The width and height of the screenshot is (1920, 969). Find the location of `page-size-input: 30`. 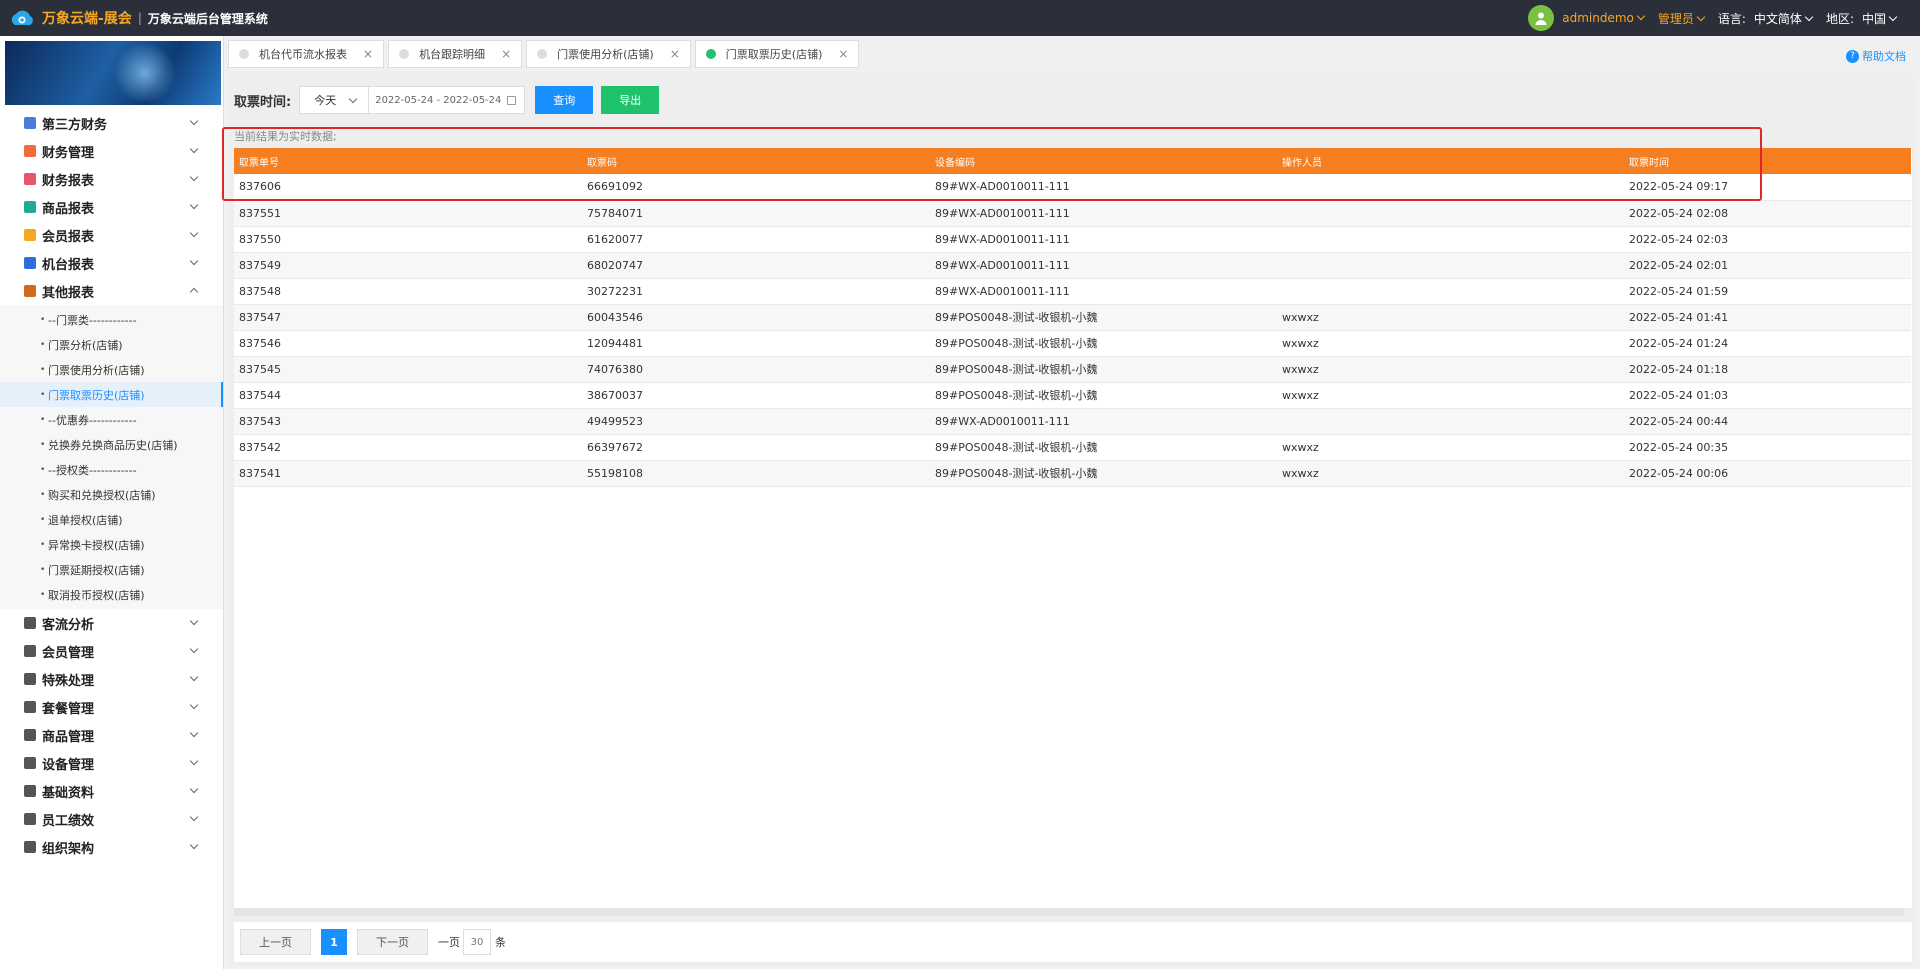

page-size-input: 30 is located at coordinates (477, 942).